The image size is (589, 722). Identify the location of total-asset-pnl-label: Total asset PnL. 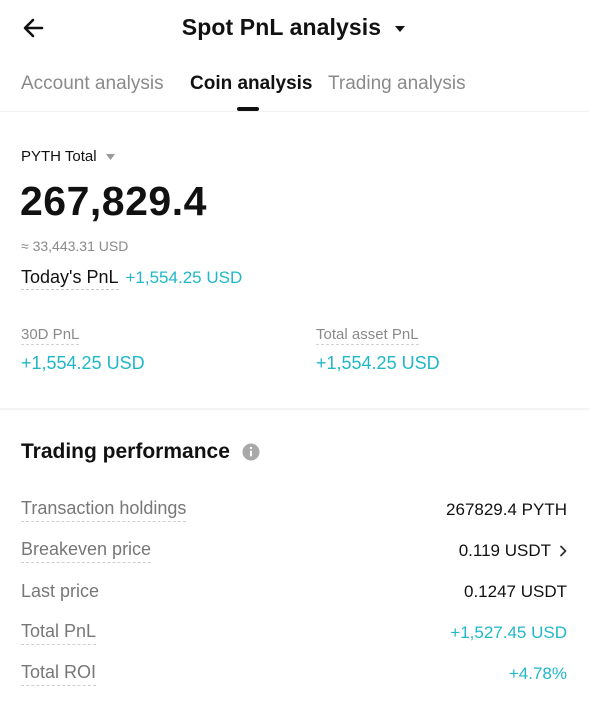
(367, 335).